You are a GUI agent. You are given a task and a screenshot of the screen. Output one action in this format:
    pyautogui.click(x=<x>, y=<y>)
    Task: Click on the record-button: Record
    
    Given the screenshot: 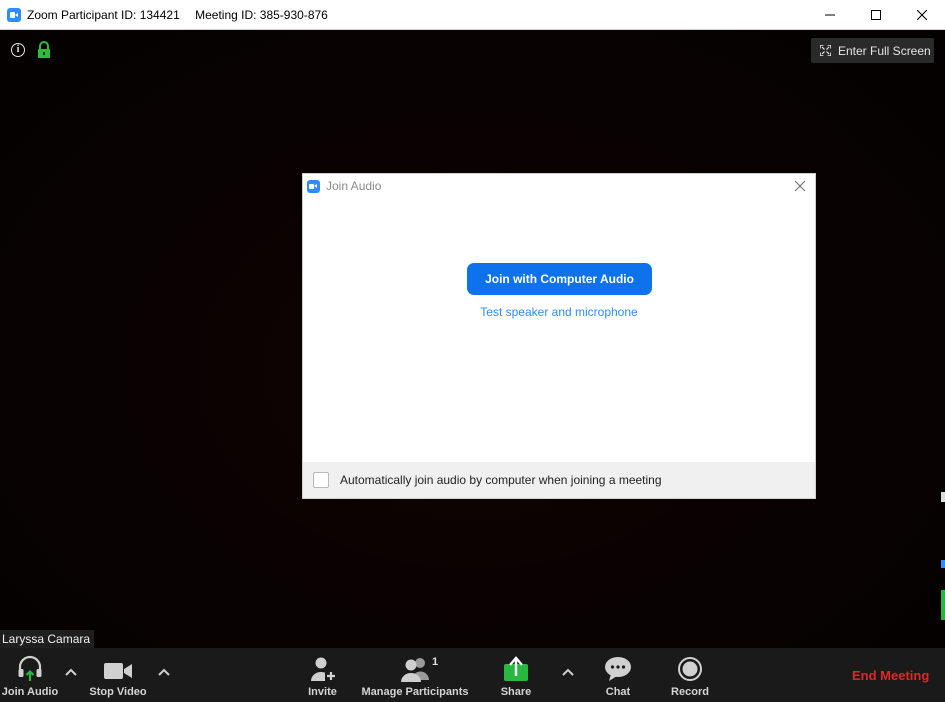 What is the action you would take?
    pyautogui.click(x=690, y=675)
    